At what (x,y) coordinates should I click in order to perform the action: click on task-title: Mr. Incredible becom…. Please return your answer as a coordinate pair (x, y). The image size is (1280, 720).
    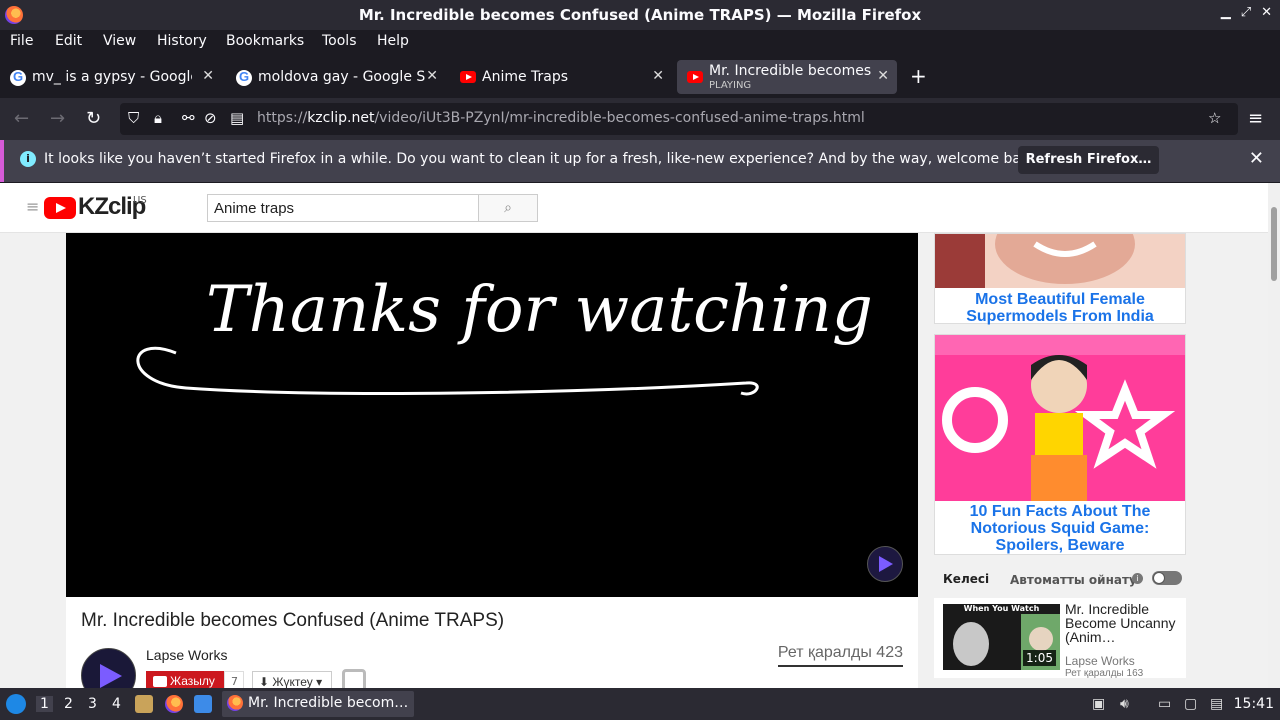
    Looking at the image, I should click on (328, 703).